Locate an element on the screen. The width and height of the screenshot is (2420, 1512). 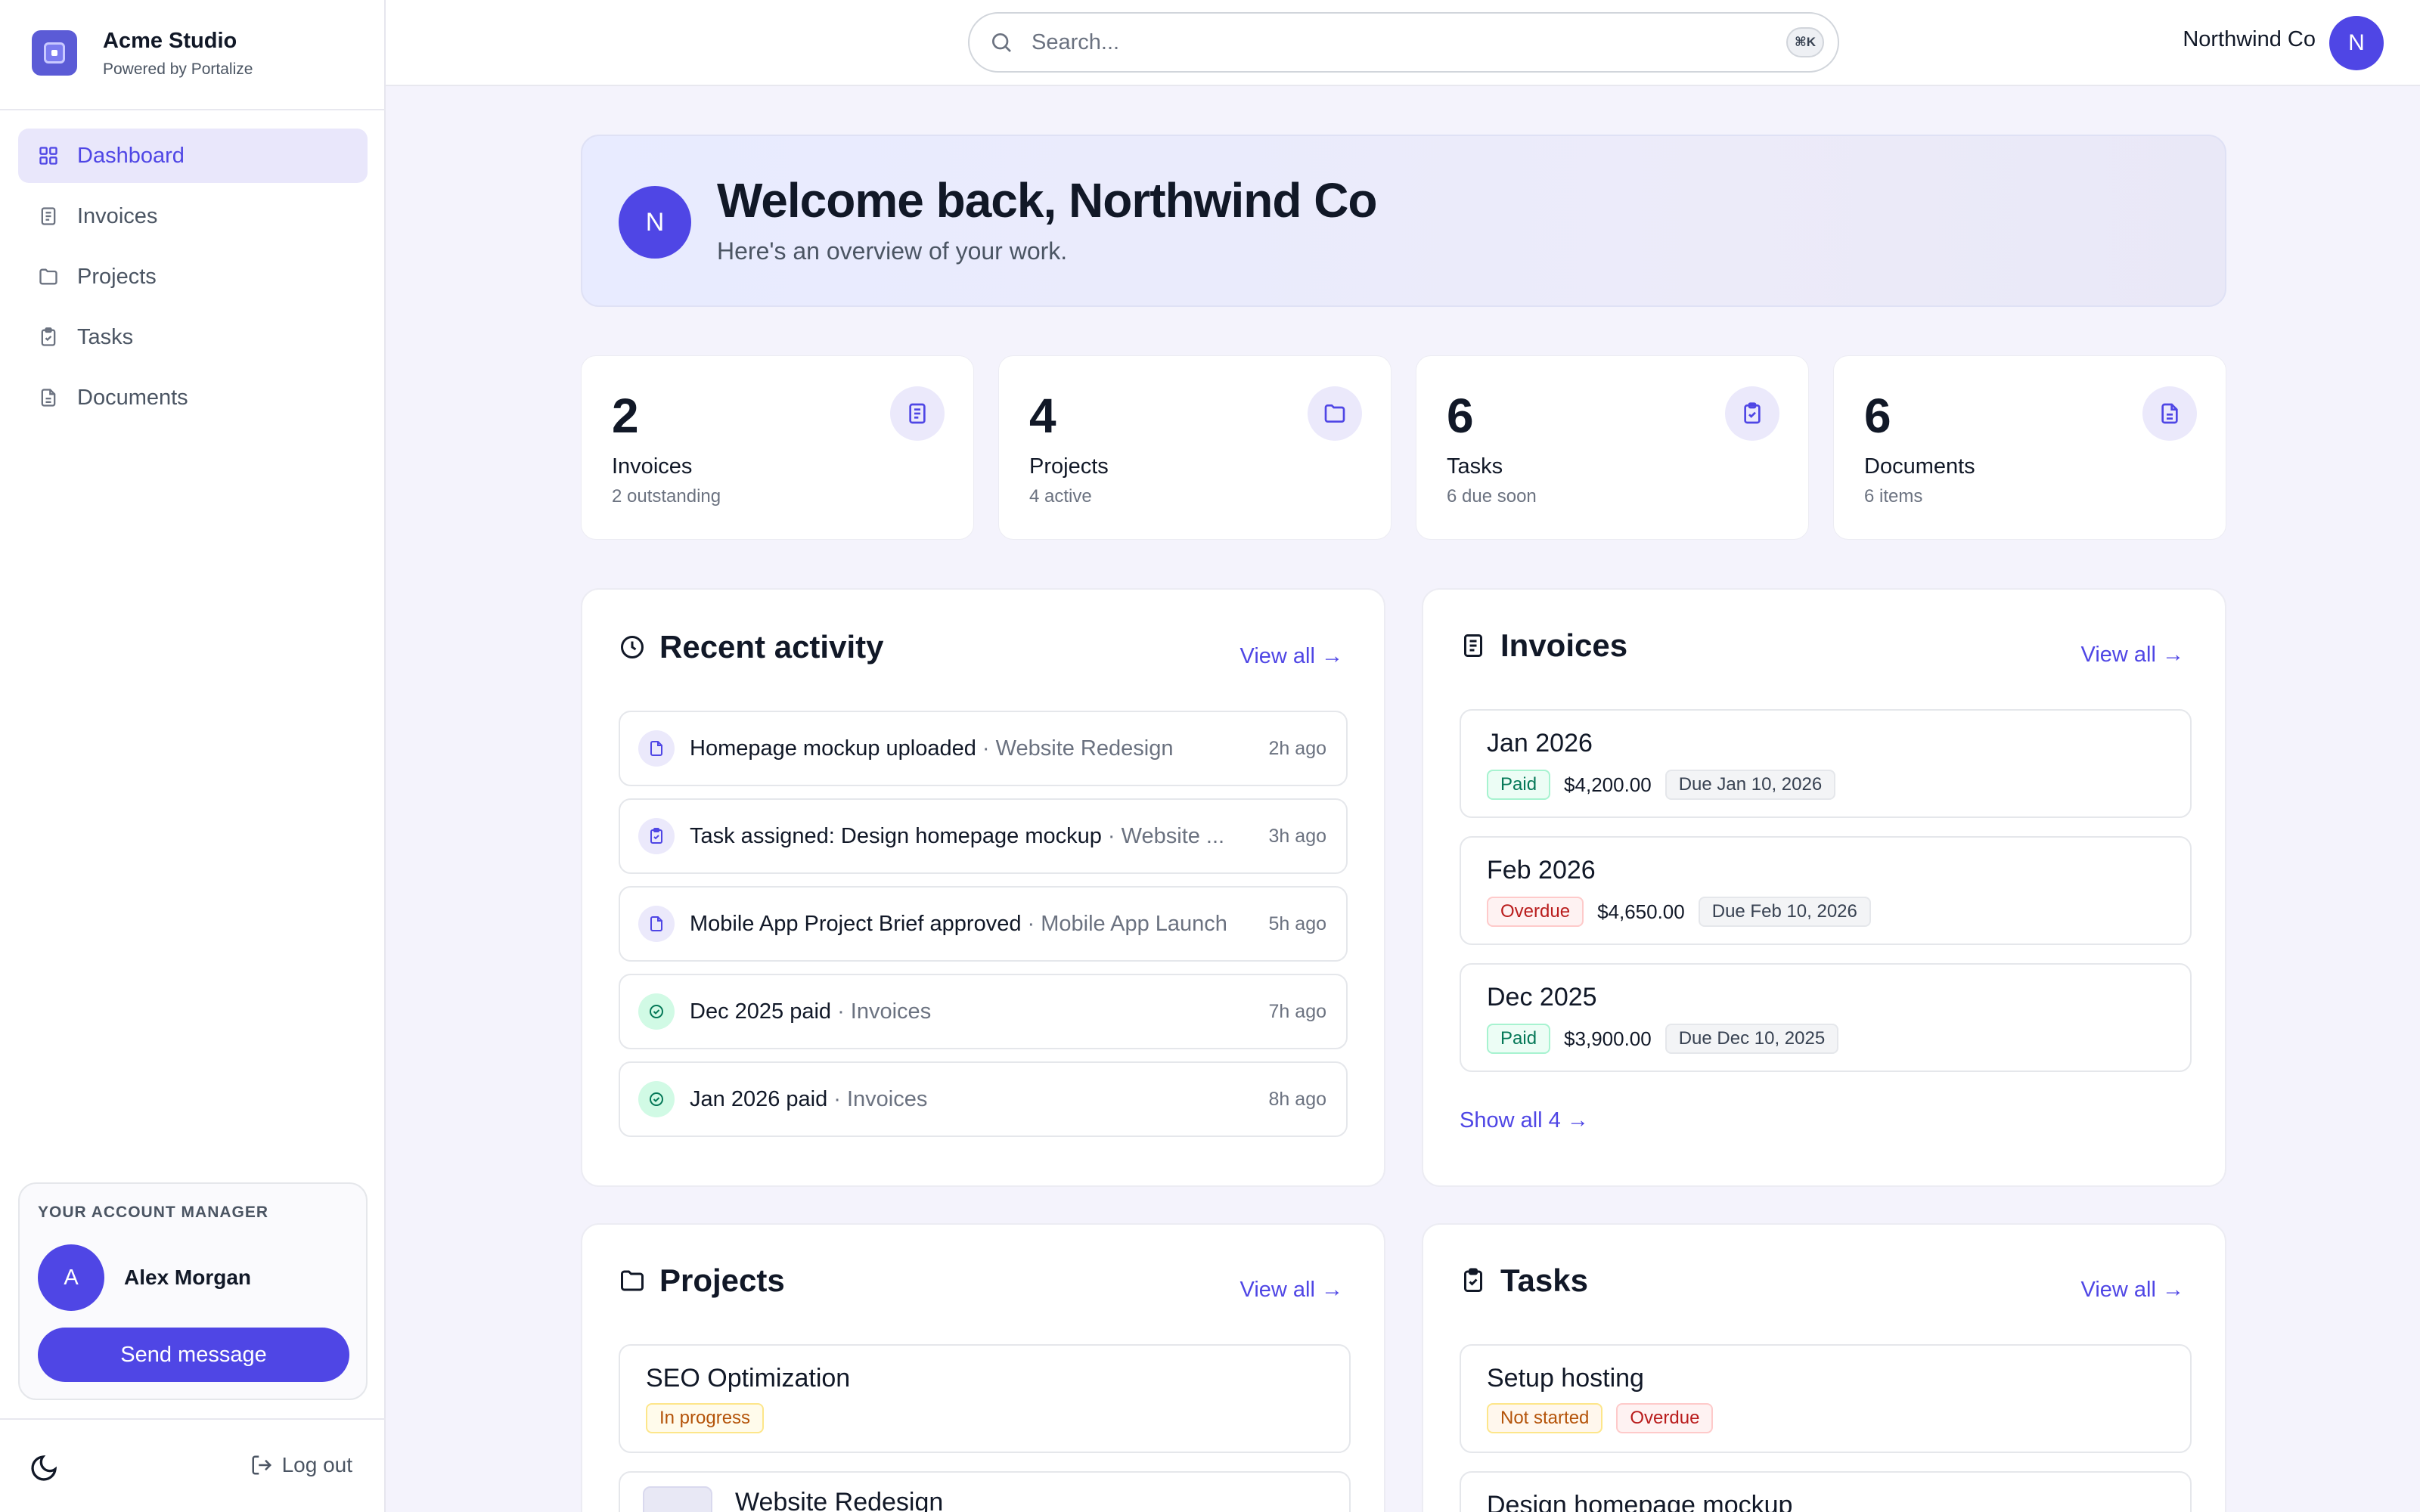
stat-sub: 6 due soon is located at coordinates (1492, 497).